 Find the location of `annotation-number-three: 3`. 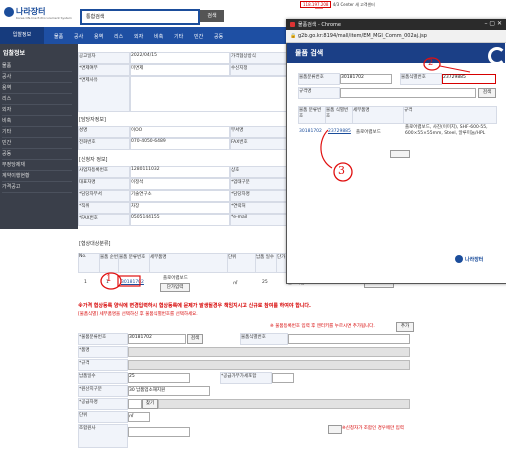

annotation-number-three: 3 is located at coordinates (341, 170).